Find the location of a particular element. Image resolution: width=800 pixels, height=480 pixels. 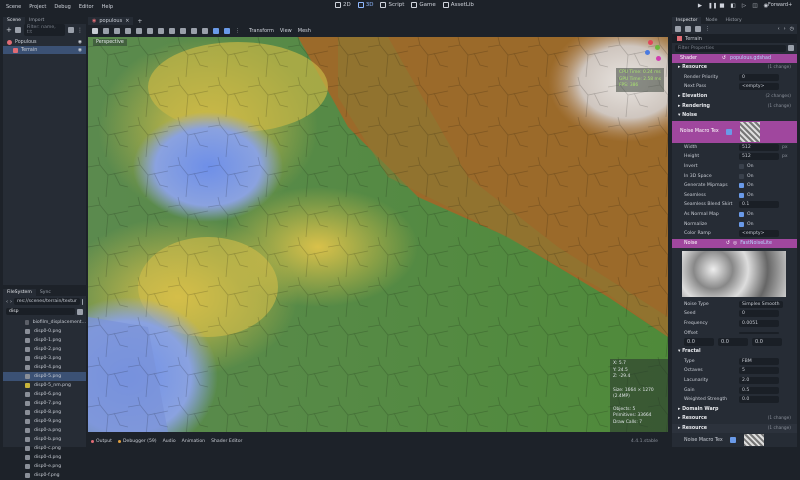

back-icon: ‹ is located at coordinates (7, 302).